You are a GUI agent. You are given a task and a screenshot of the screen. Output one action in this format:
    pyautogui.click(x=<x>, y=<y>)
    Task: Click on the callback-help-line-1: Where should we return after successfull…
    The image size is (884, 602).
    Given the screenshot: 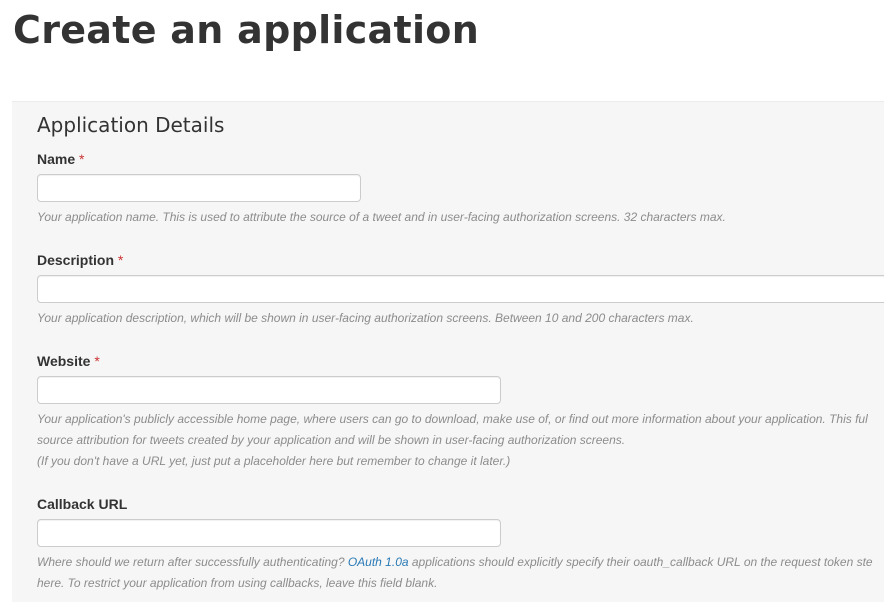 What is the action you would take?
    pyautogui.click(x=455, y=562)
    